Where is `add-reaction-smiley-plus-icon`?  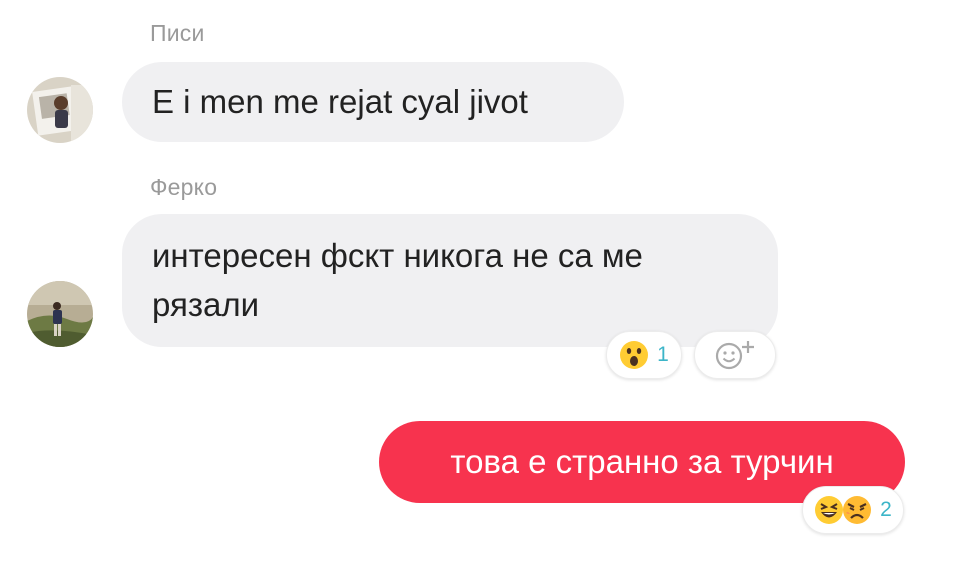 add-reaction-smiley-plus-icon is located at coordinates (735, 355).